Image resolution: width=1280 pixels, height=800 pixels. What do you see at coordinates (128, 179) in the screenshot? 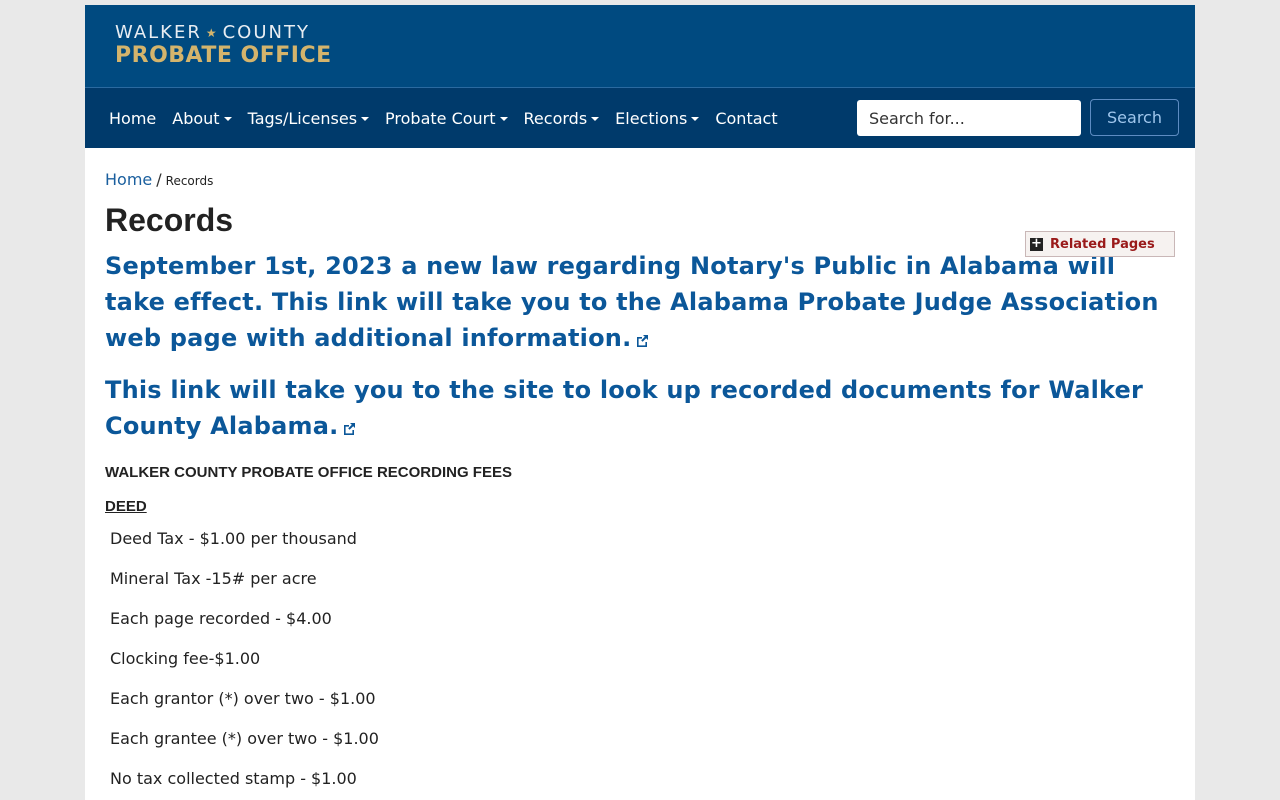
I see `breadcrumb-home: Home` at bounding box center [128, 179].